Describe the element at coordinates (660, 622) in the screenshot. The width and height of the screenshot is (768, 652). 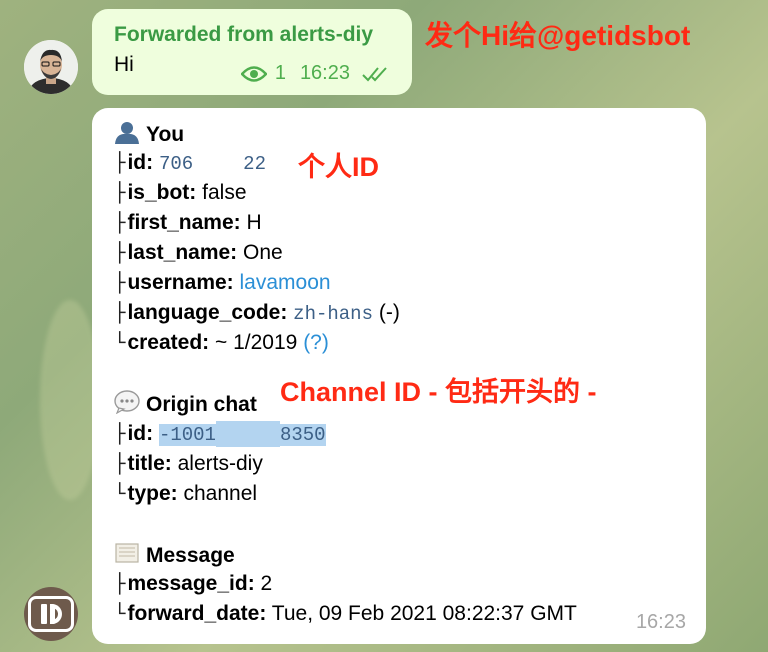
I see `response-time: 16:23` at that location.